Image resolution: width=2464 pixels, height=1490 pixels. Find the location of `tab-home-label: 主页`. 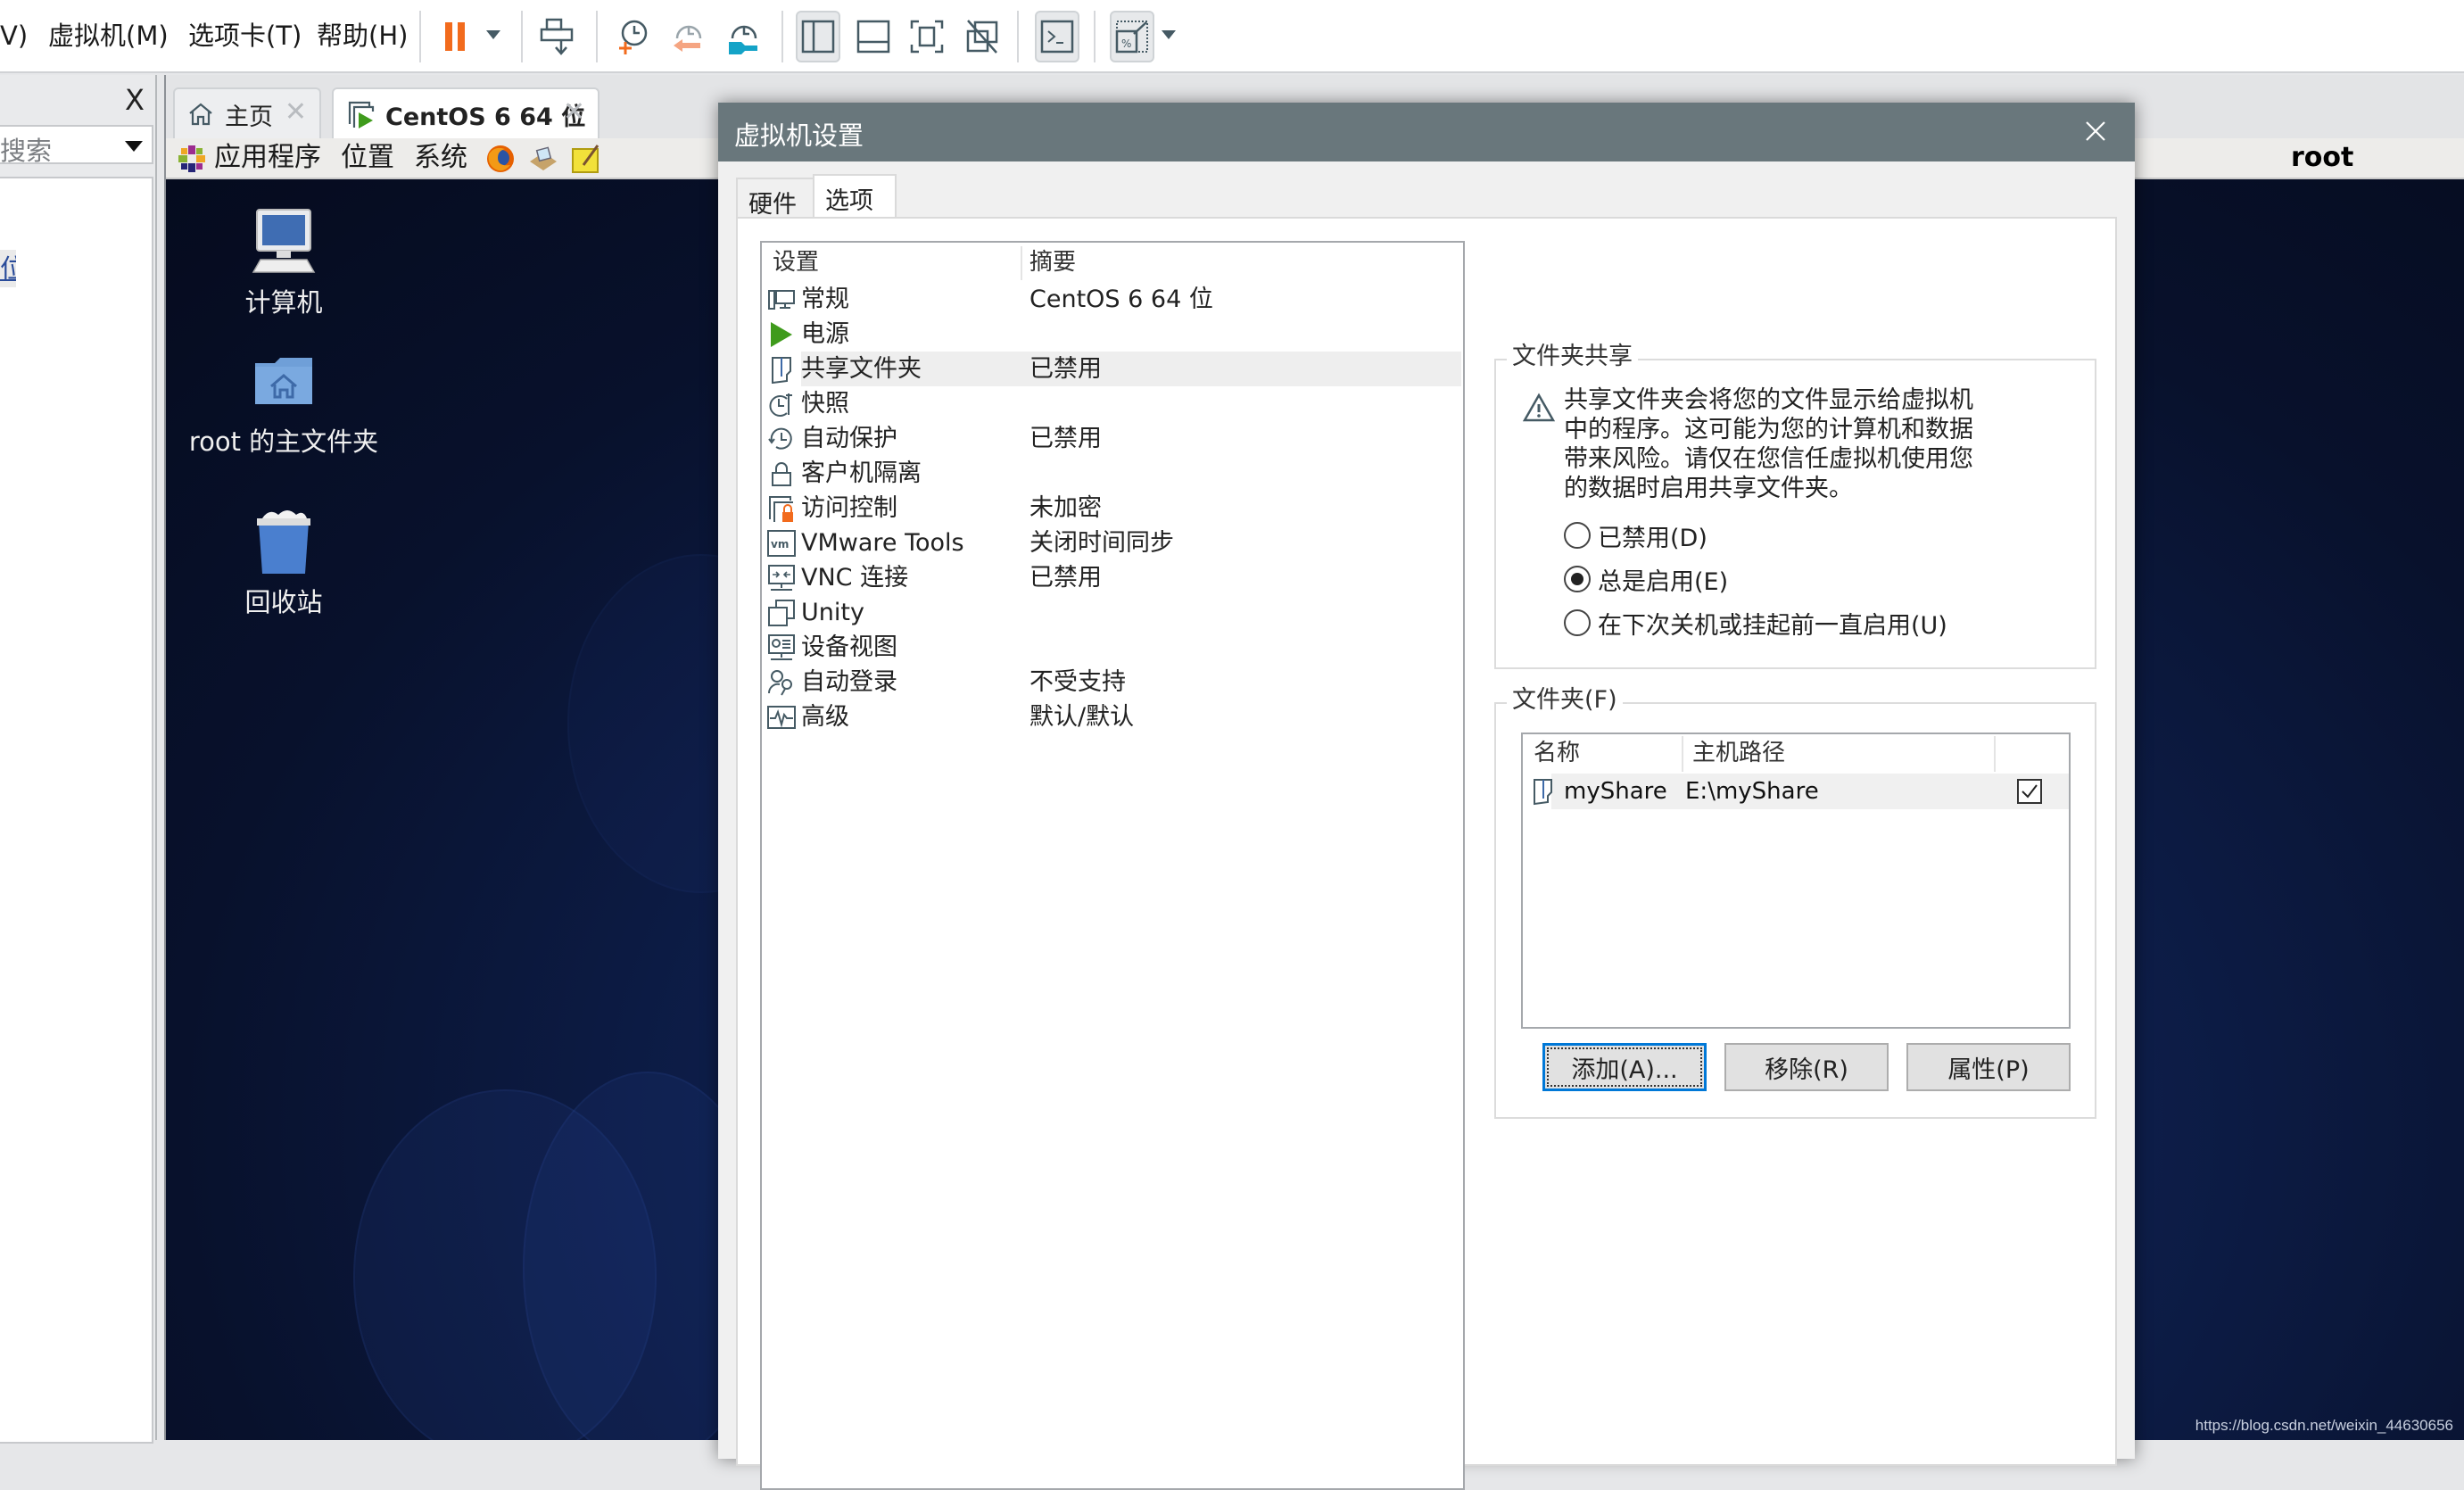

tab-home-label: 主页 is located at coordinates (249, 117).